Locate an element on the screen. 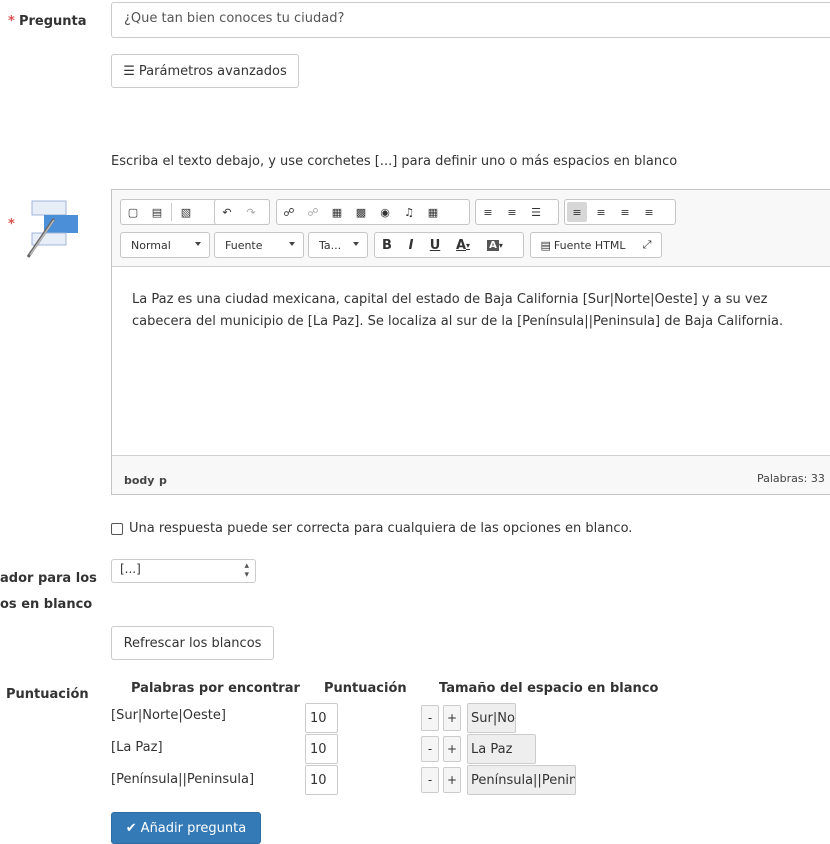 The width and height of the screenshot is (830, 844). align-right-icon: ≡ is located at coordinates (625, 212).